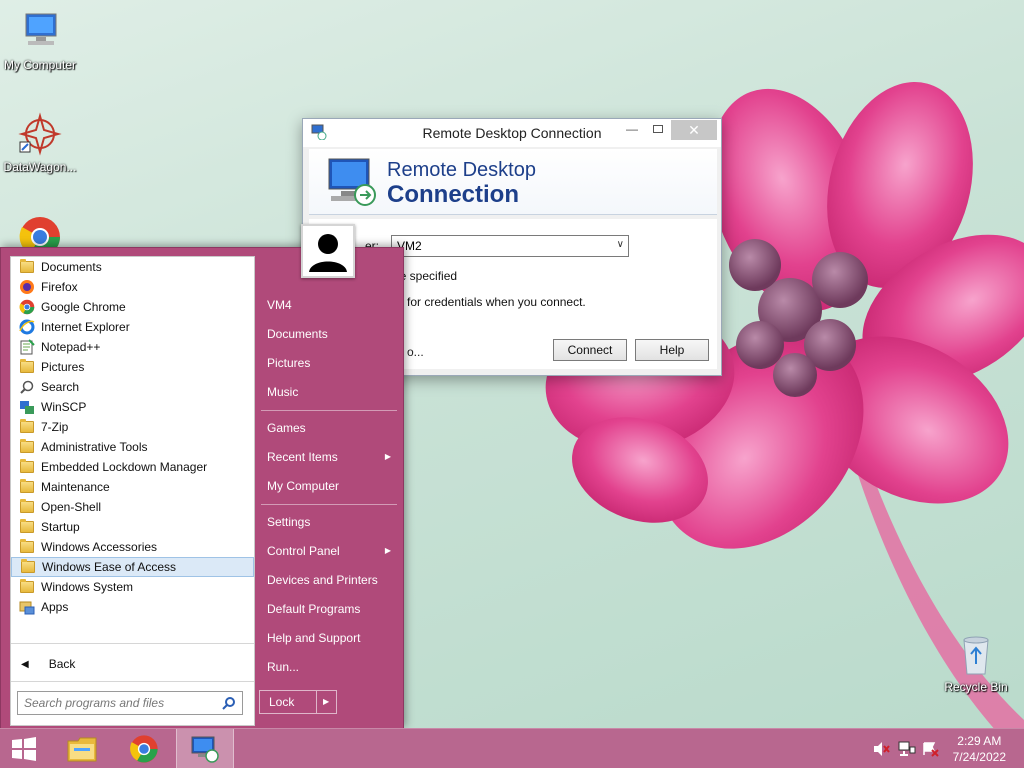 The width and height of the screenshot is (1024, 768). What do you see at coordinates (329, 486) in the screenshot?
I see `start-place-item: My Computer` at bounding box center [329, 486].